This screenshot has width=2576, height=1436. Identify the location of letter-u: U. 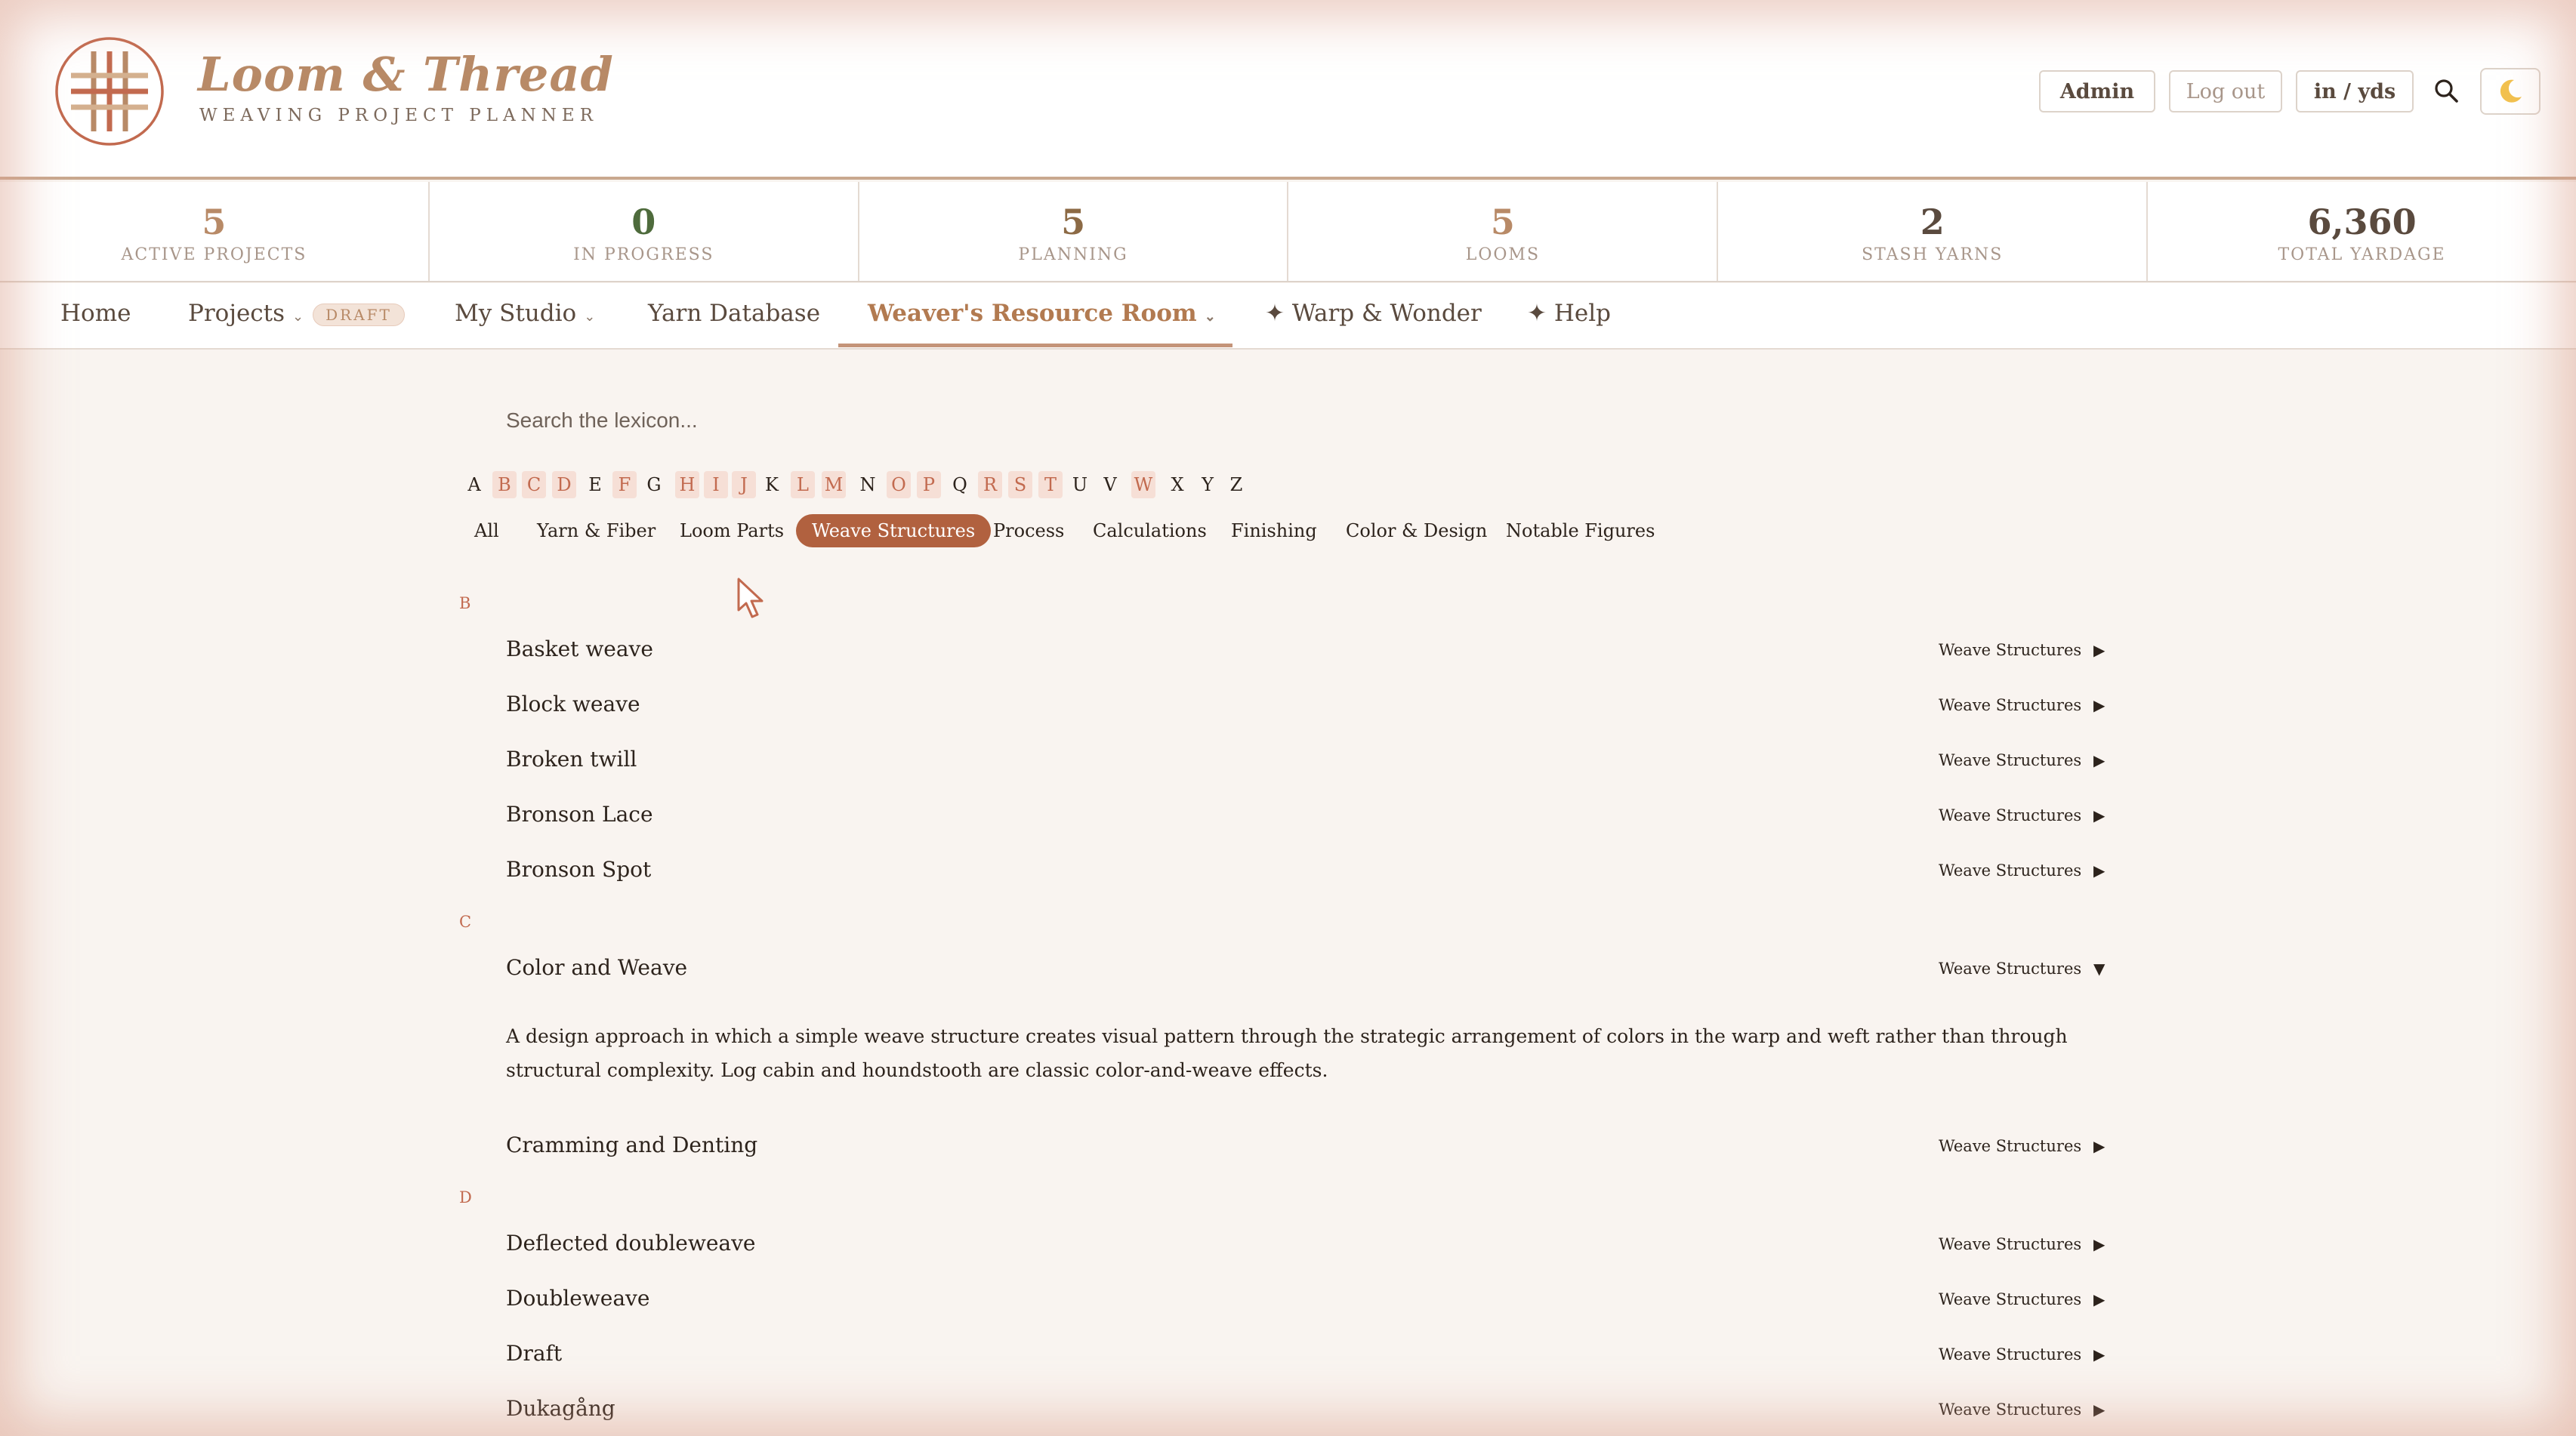
(1080, 484).